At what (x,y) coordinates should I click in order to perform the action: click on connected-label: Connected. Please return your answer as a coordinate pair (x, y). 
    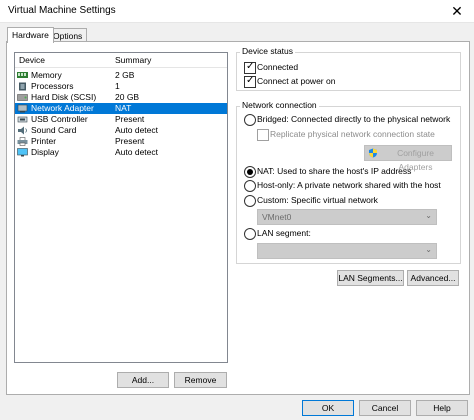
    Looking at the image, I should click on (277, 67).